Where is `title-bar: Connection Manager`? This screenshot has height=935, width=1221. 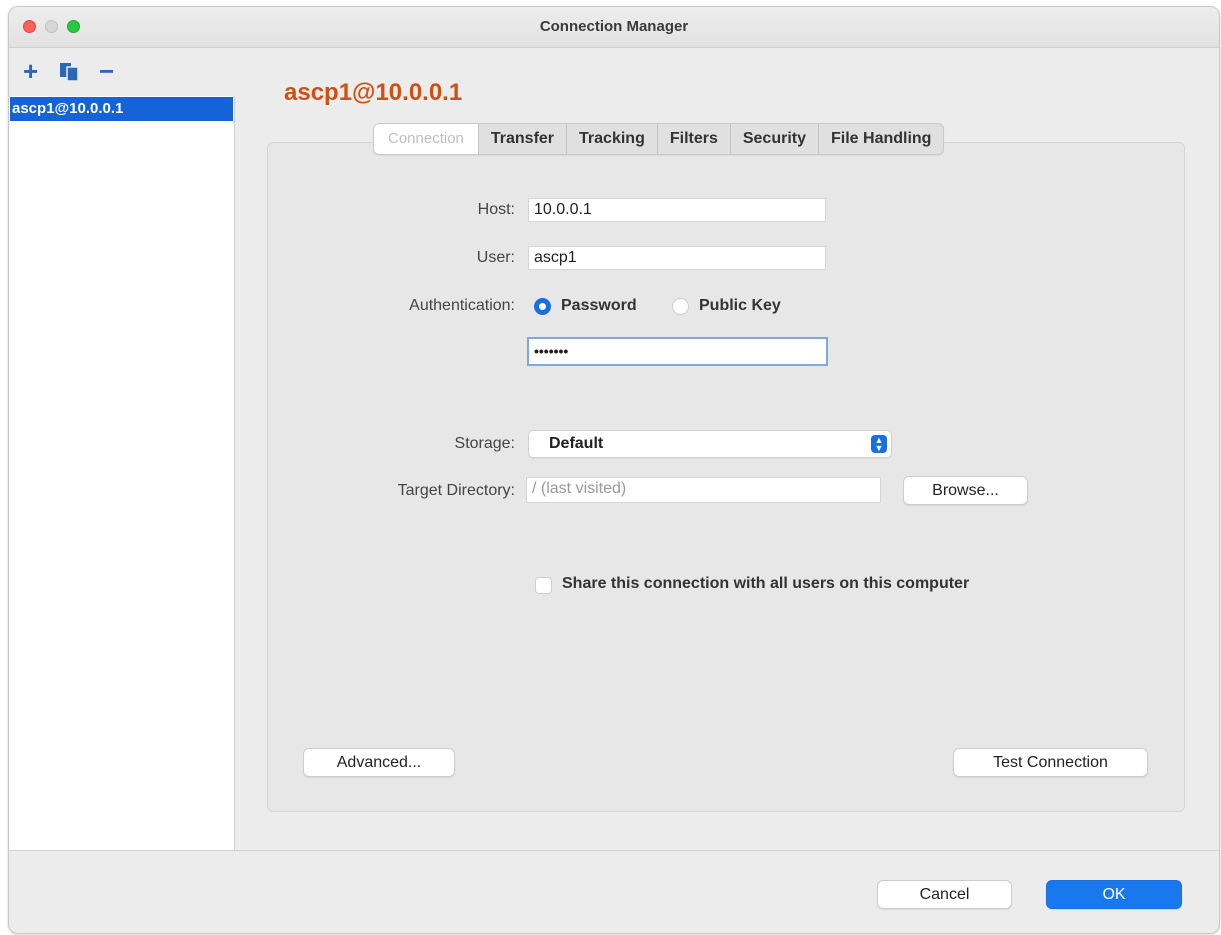 title-bar: Connection Manager is located at coordinates (614, 27).